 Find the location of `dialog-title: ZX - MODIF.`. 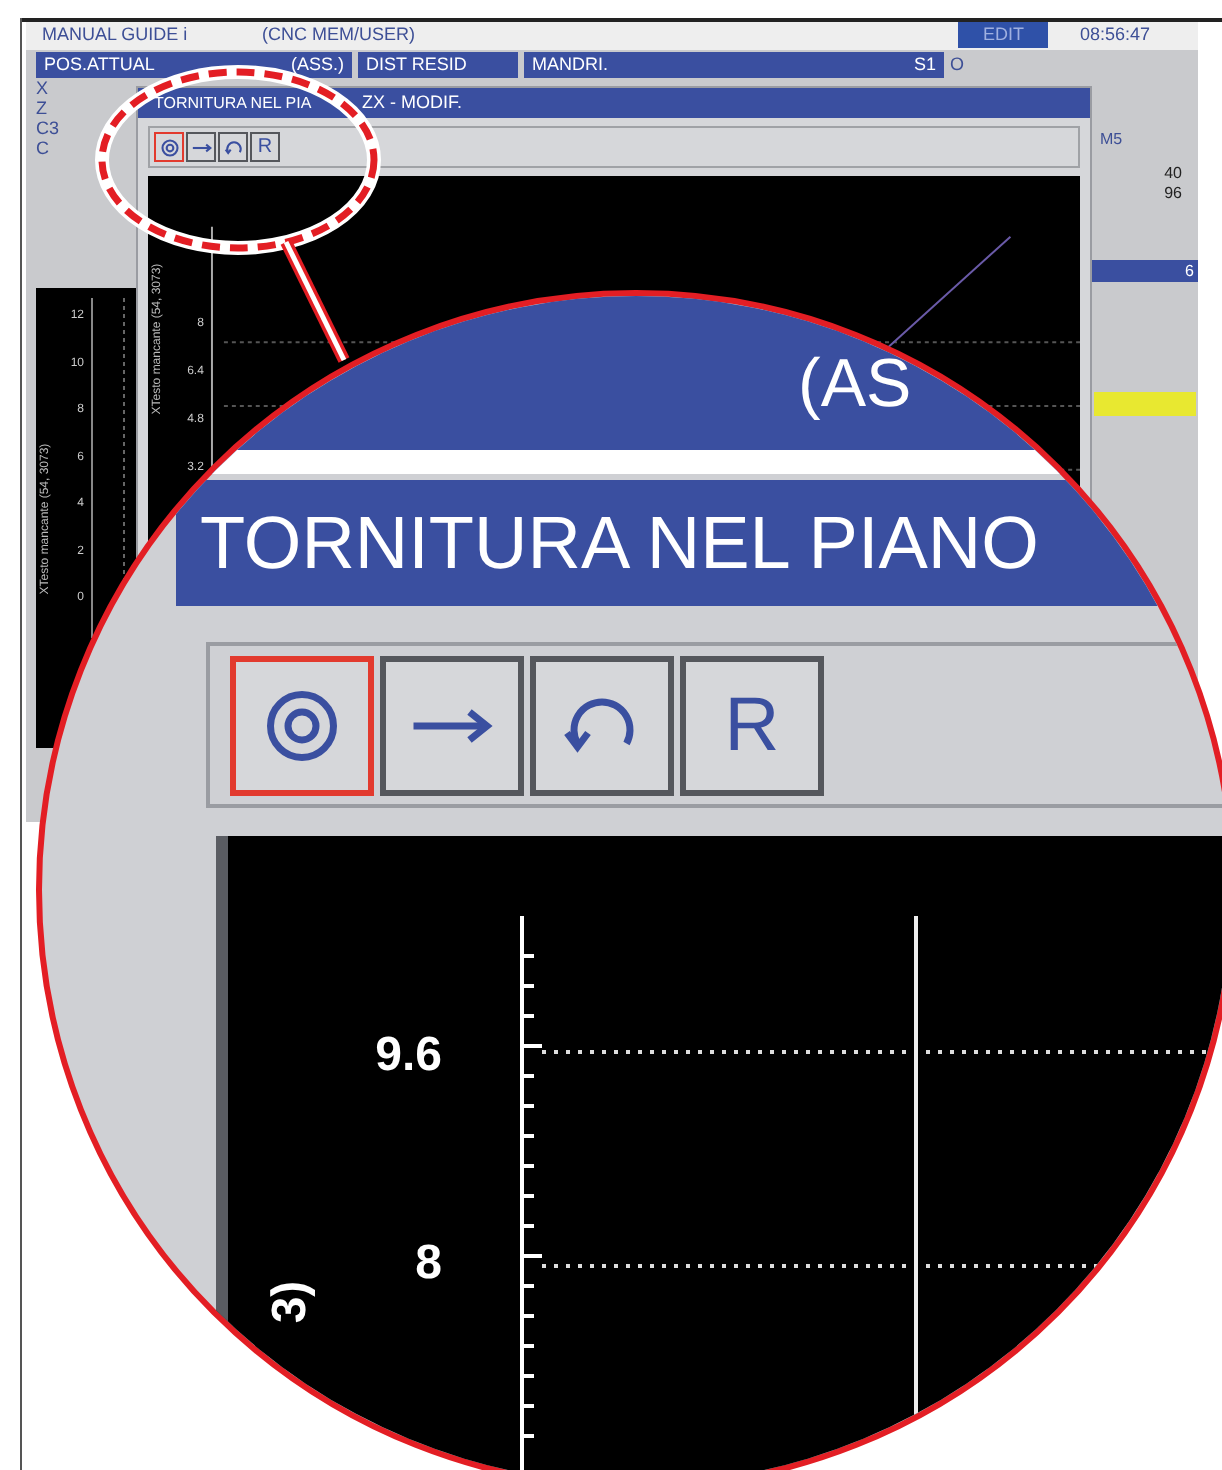

dialog-title: ZX - MODIF. is located at coordinates (412, 102).